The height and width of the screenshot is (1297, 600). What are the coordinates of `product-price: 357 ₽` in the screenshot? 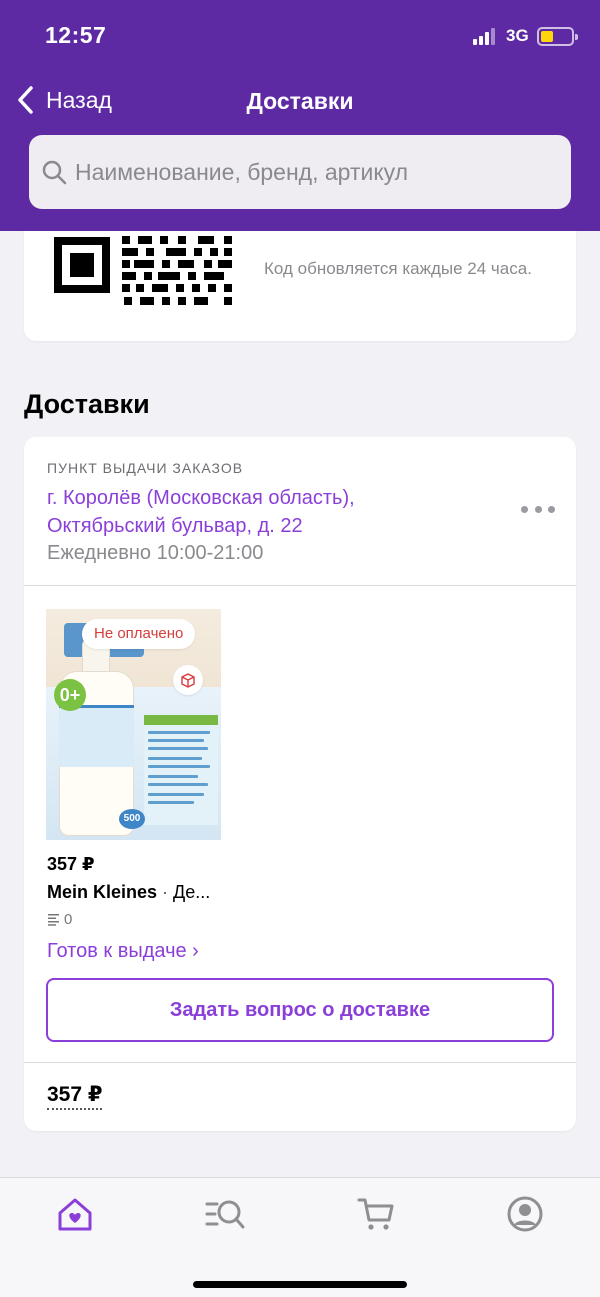 It's located at (71, 864).